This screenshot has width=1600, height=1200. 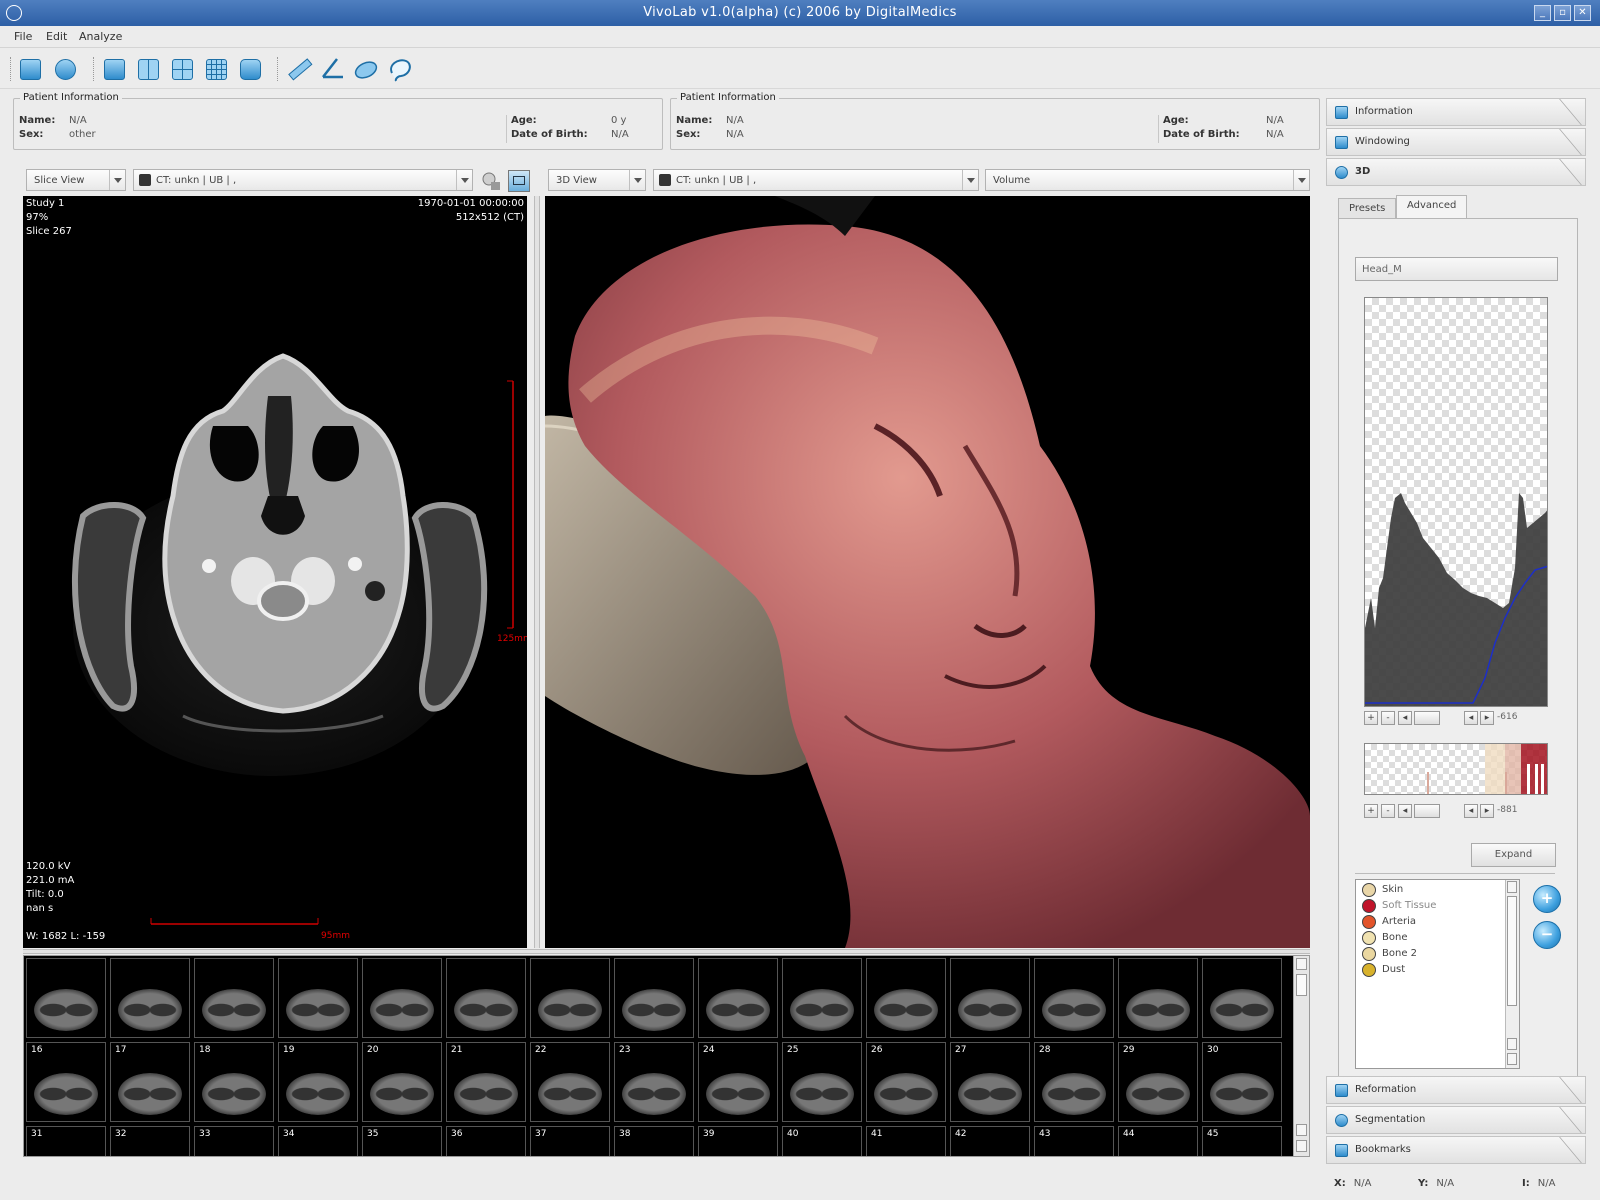 What do you see at coordinates (234, 1141) in the screenshot?
I see `thumbnail: 33` at bounding box center [234, 1141].